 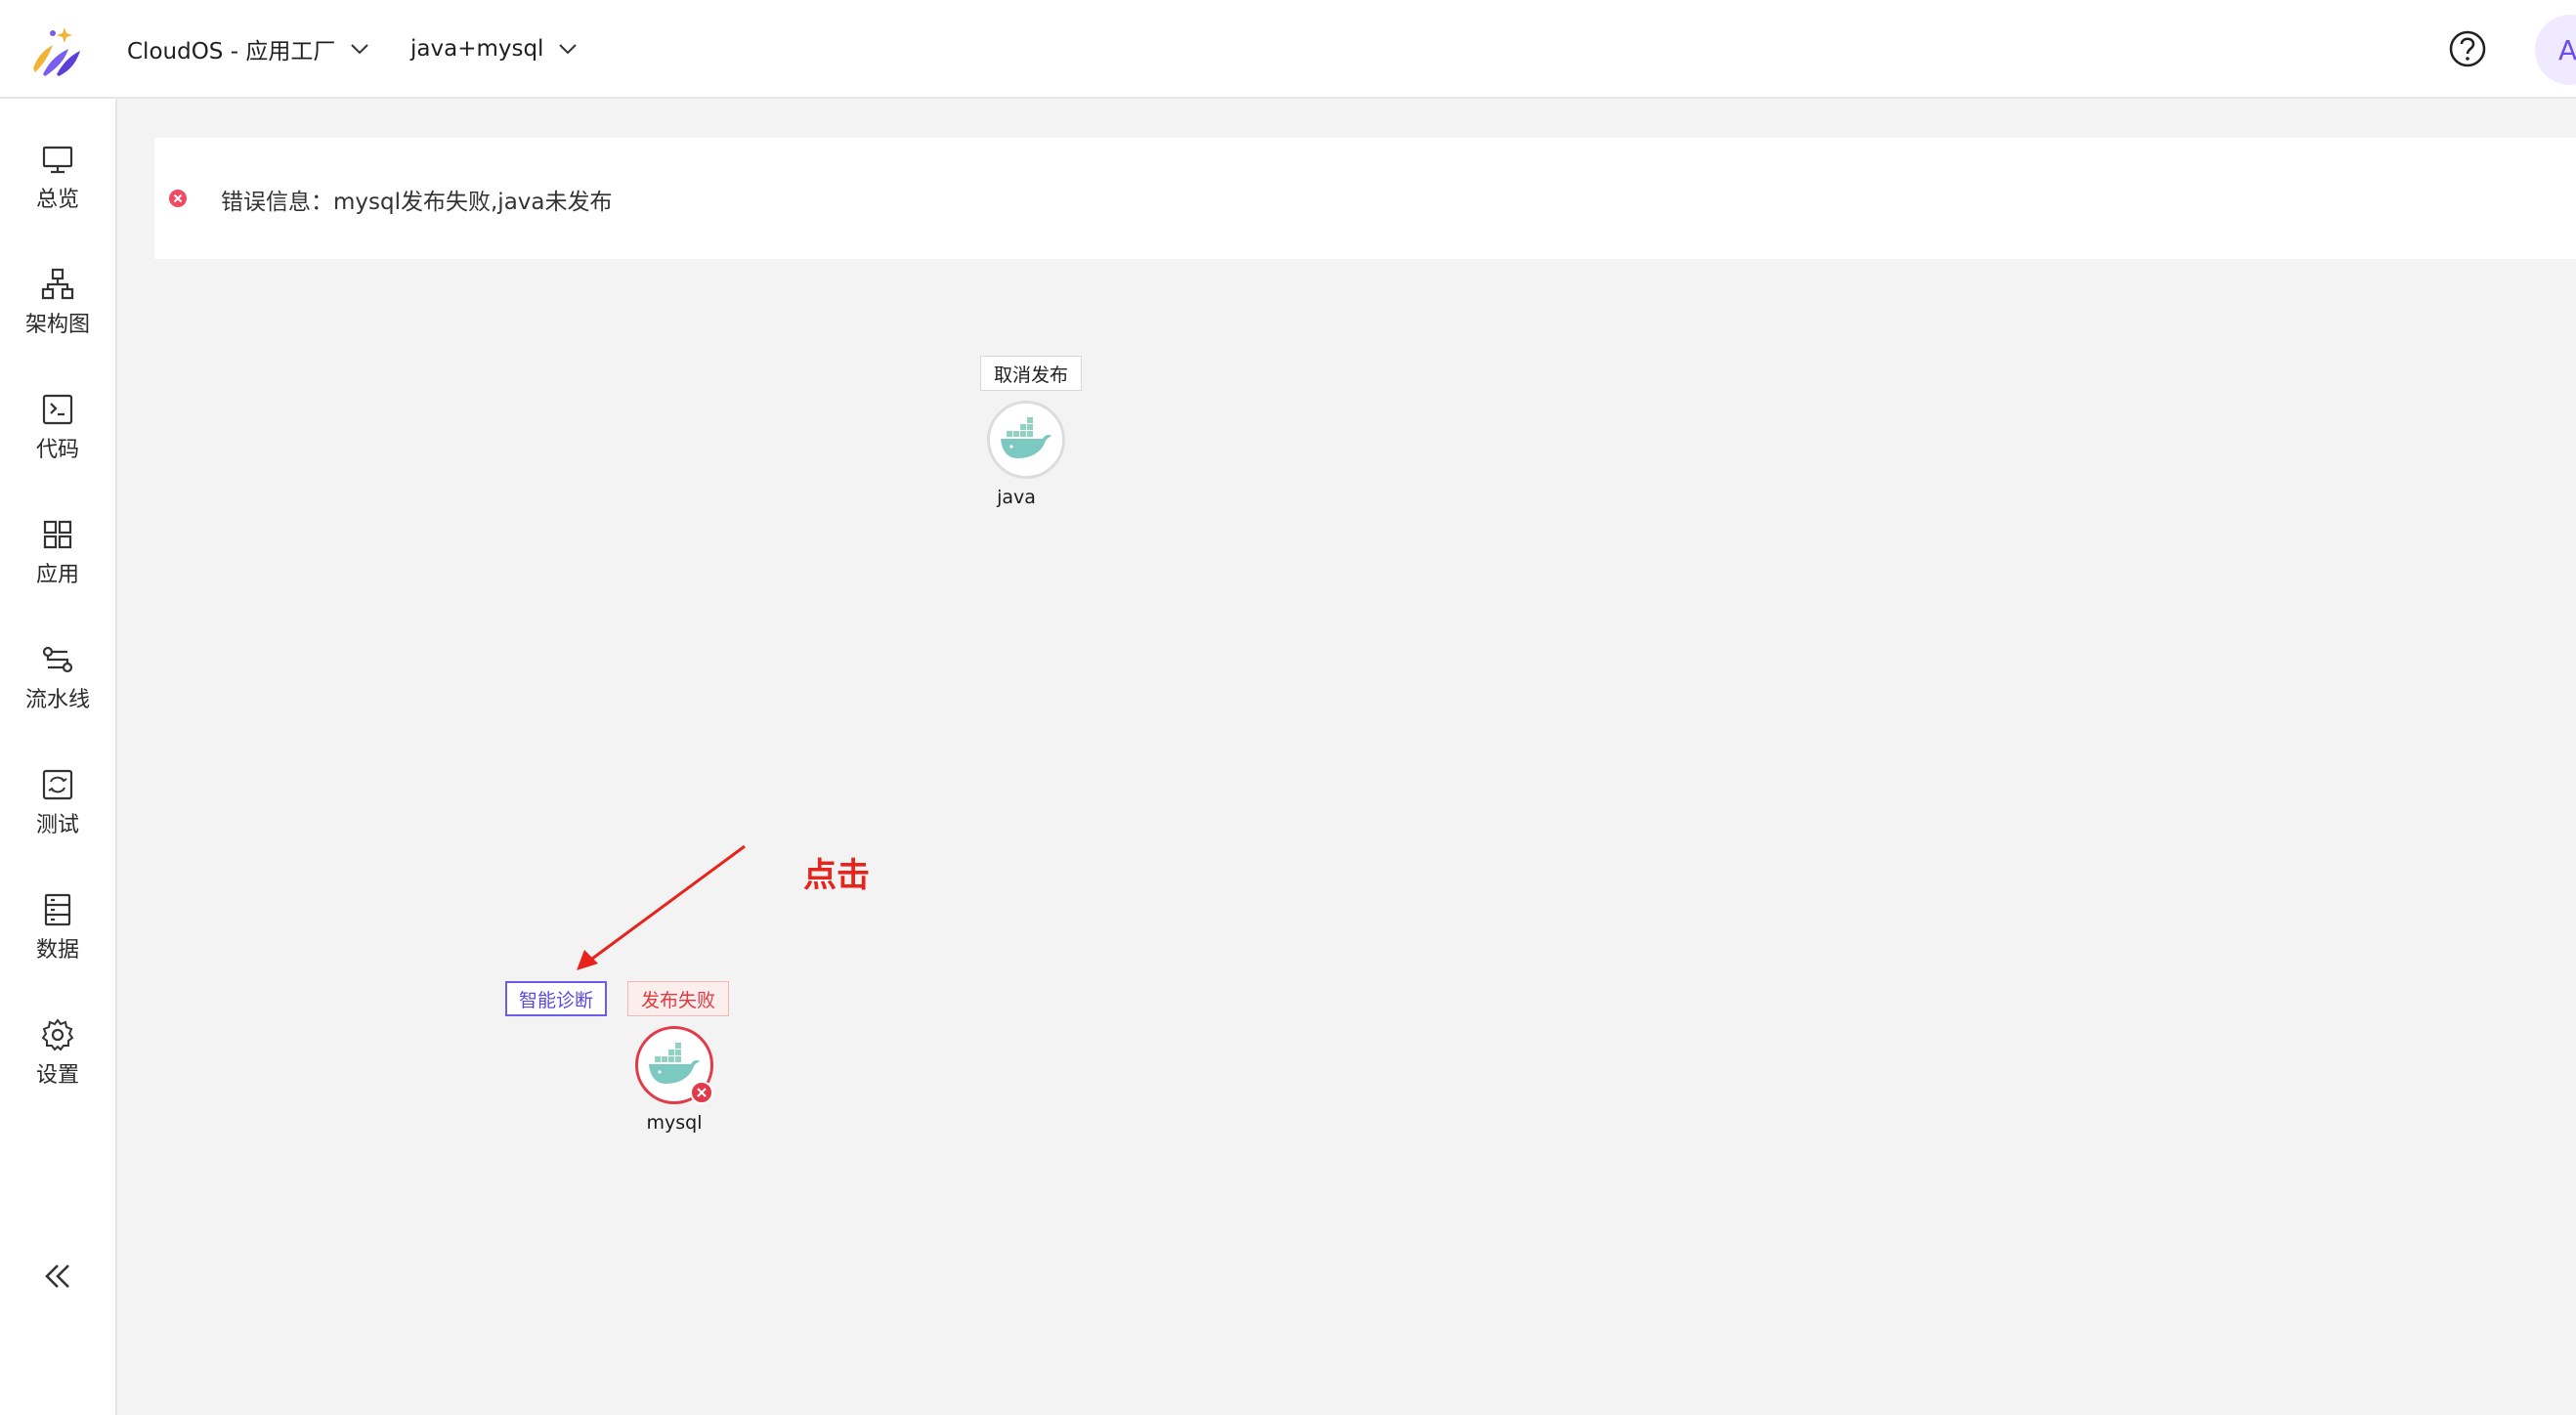 What do you see at coordinates (417, 202) in the screenshot?
I see `error-message: 错误信息：mysql发布失败,java未发布` at bounding box center [417, 202].